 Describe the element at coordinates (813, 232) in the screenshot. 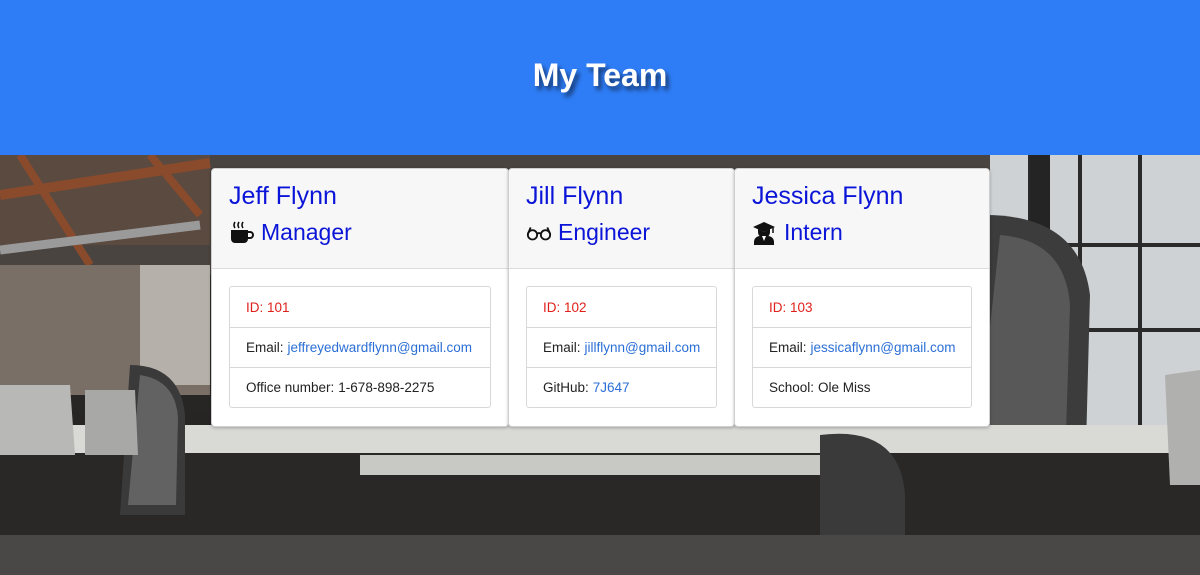

I see `role-label: Intern` at that location.